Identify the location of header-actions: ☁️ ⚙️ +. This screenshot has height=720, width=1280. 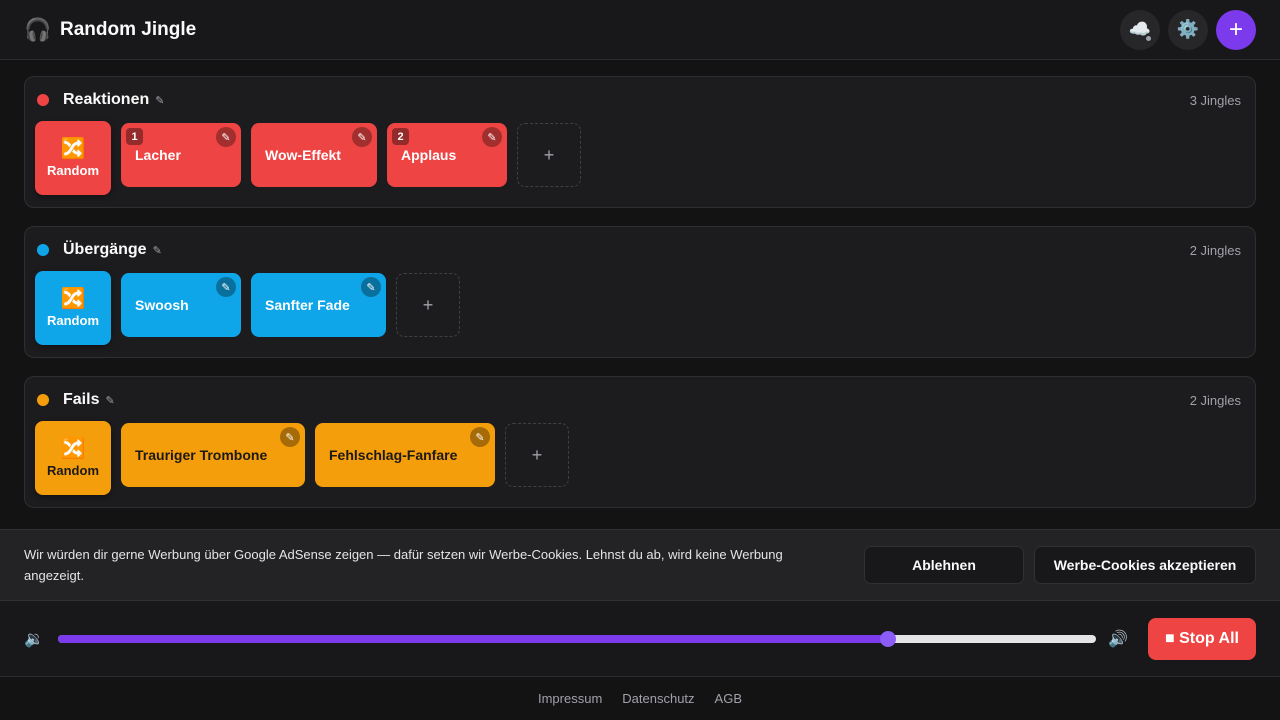
(1188, 29).